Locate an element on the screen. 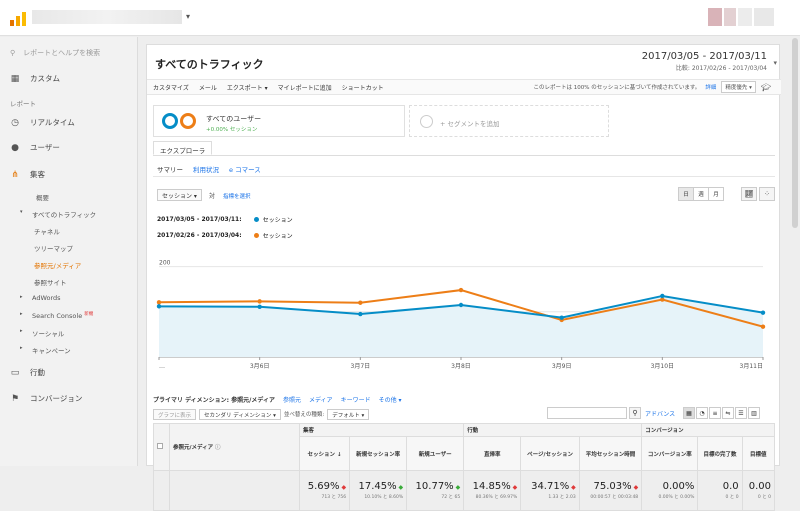  select-all-checkbox is located at coordinates (161, 447).